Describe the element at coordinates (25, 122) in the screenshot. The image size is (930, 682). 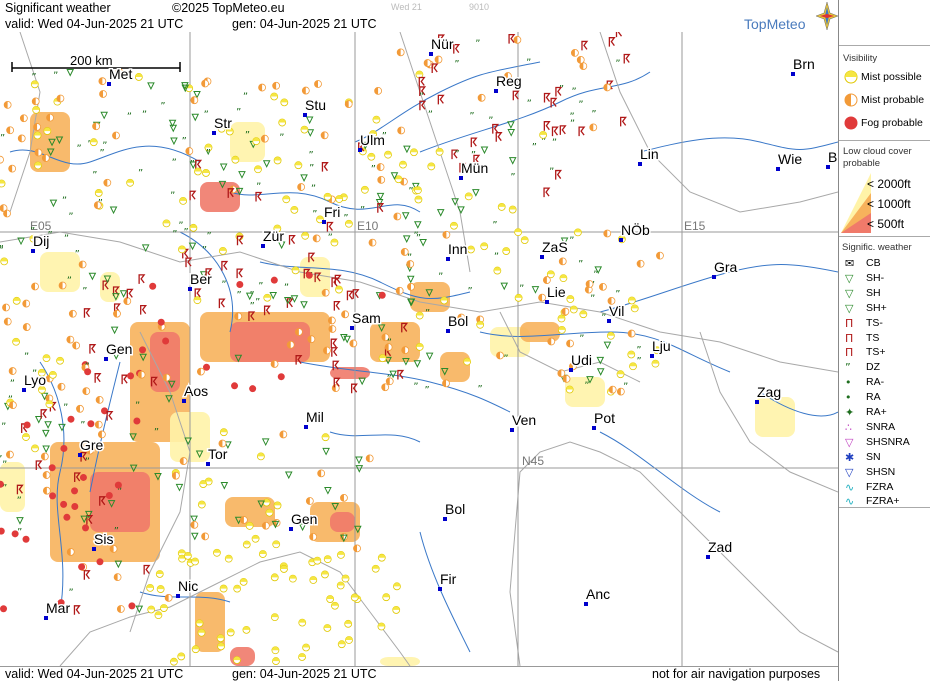
I see `border` at that location.